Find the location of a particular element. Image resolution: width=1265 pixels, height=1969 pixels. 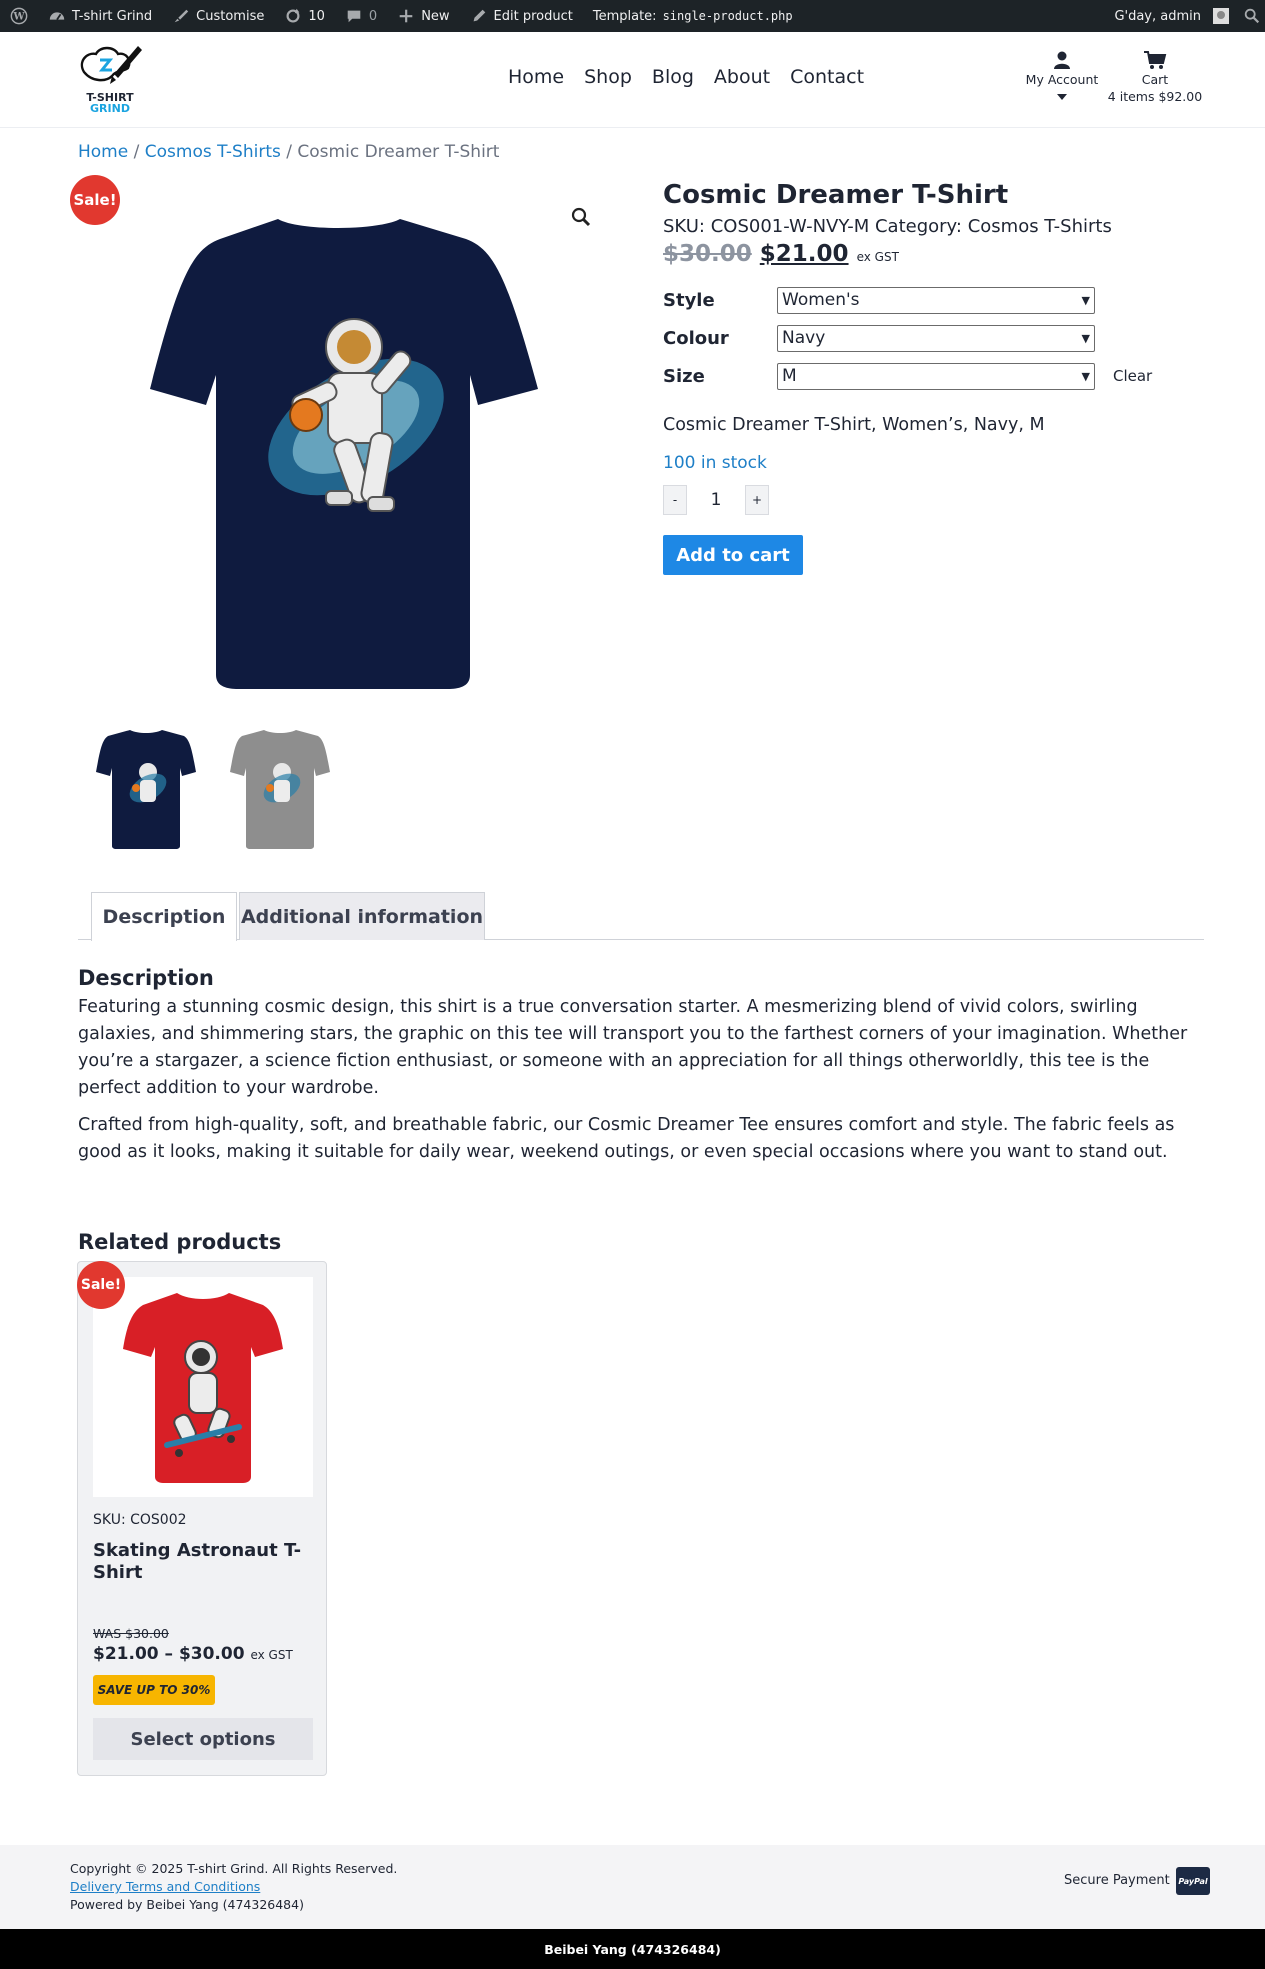

category-link: Cosmos T-Shirts is located at coordinates (1040, 226).